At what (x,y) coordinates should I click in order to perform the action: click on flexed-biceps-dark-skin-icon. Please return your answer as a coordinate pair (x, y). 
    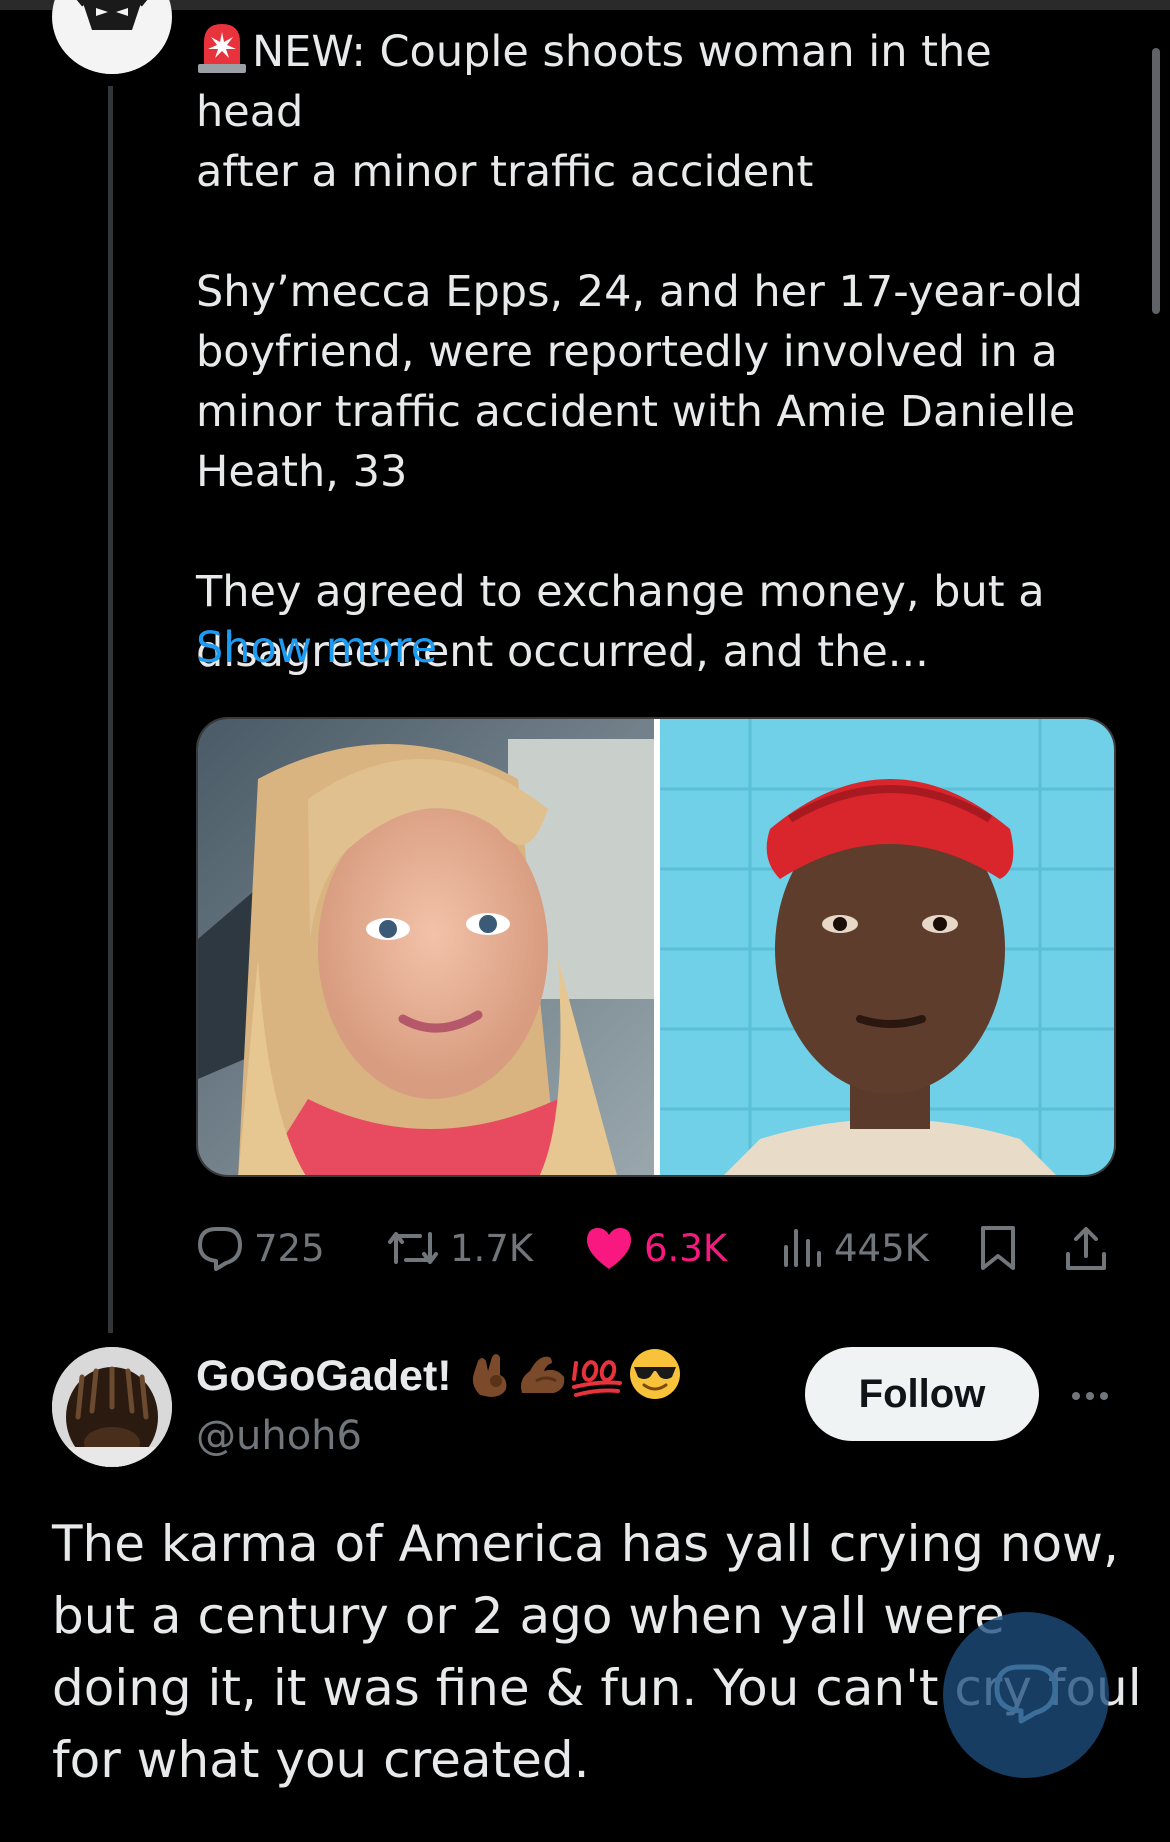
    Looking at the image, I should click on (542, 1376).